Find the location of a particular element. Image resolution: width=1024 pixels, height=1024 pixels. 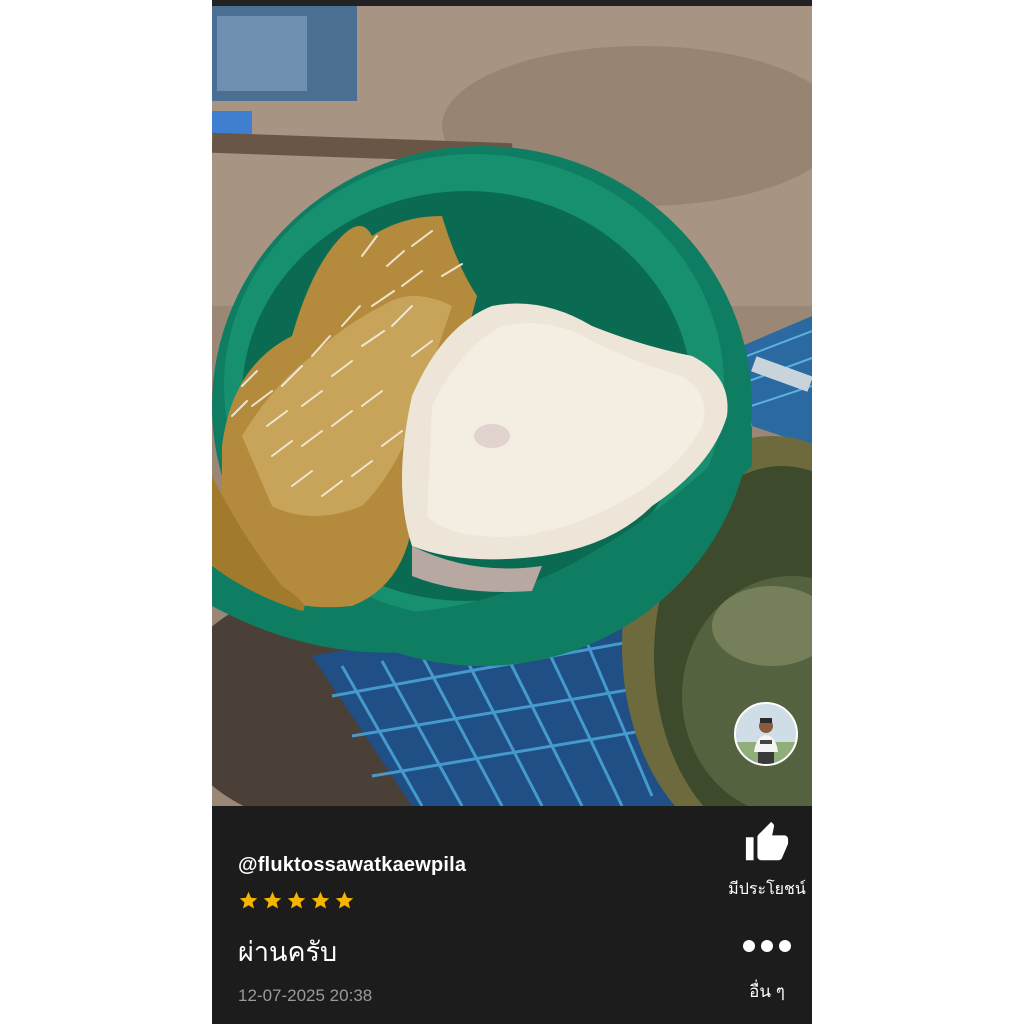

helpful-button: มีประโยชน์ is located at coordinates (767, 865).